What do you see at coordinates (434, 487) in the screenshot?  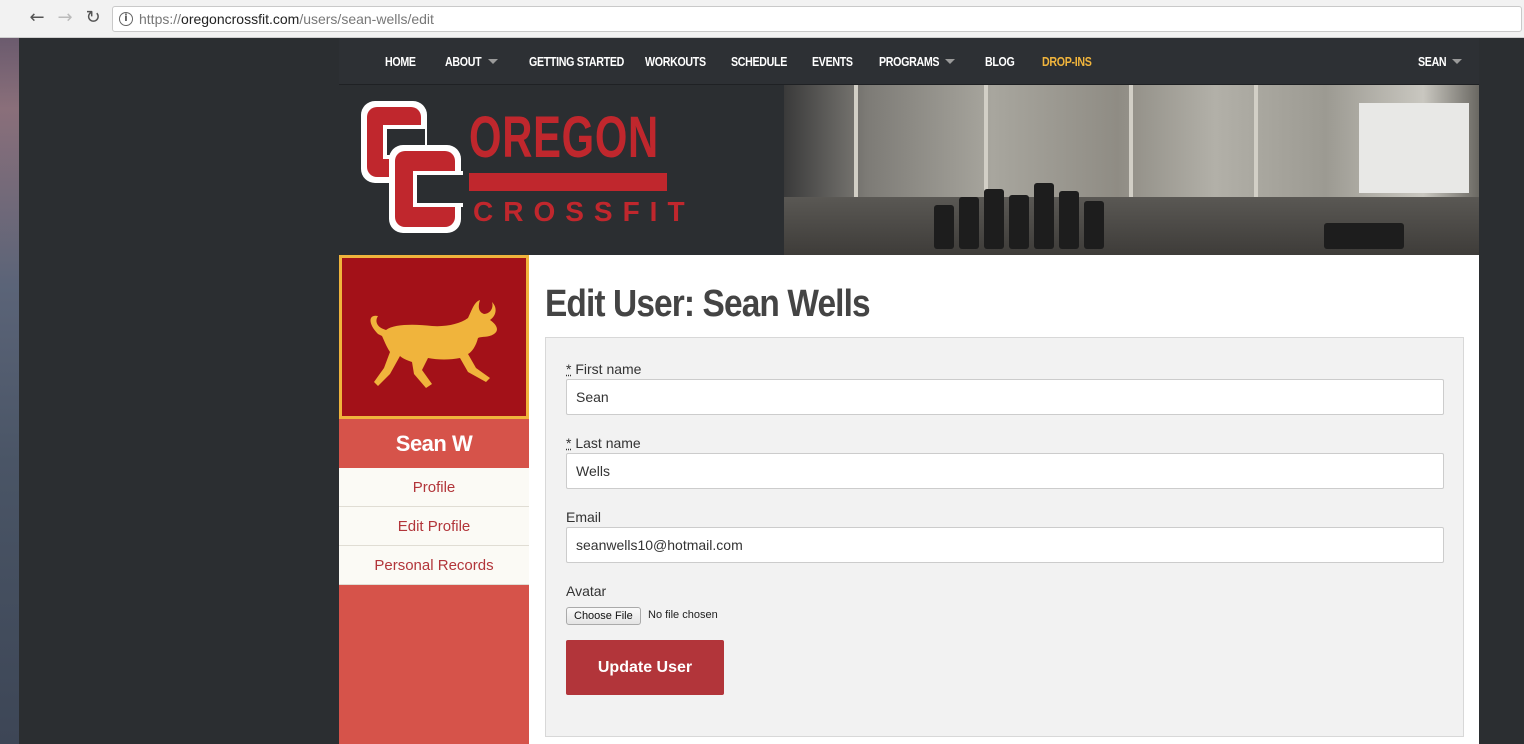 I see `sidebar-item-profile: Profile` at bounding box center [434, 487].